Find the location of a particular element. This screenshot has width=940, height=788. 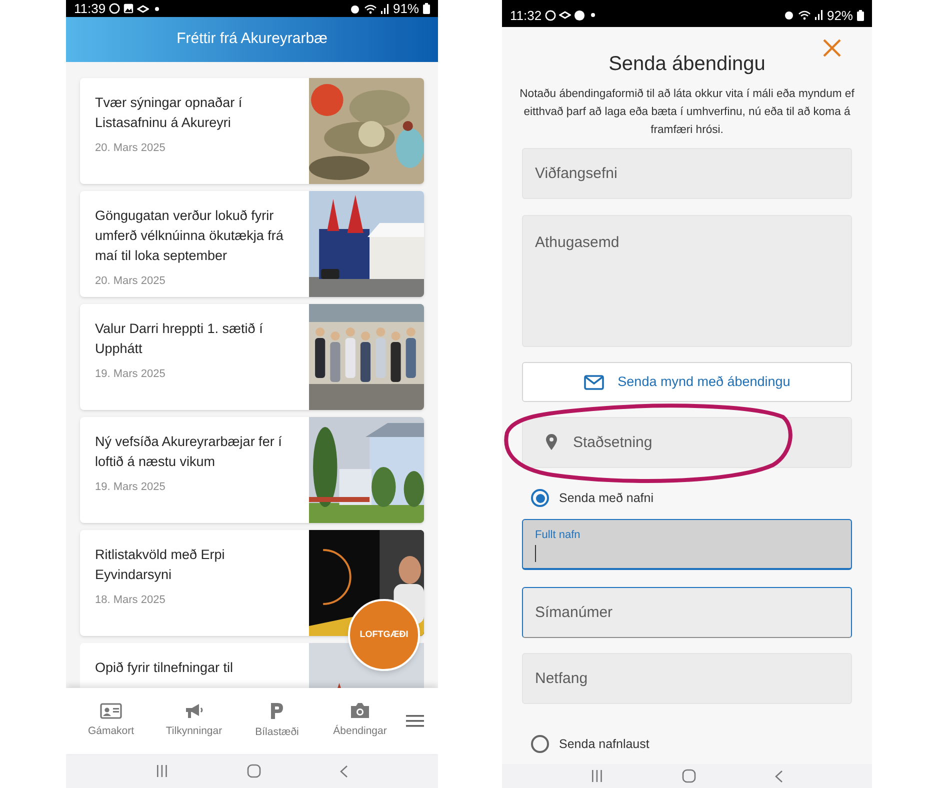

status-time: 11:32 is located at coordinates (526, 15).